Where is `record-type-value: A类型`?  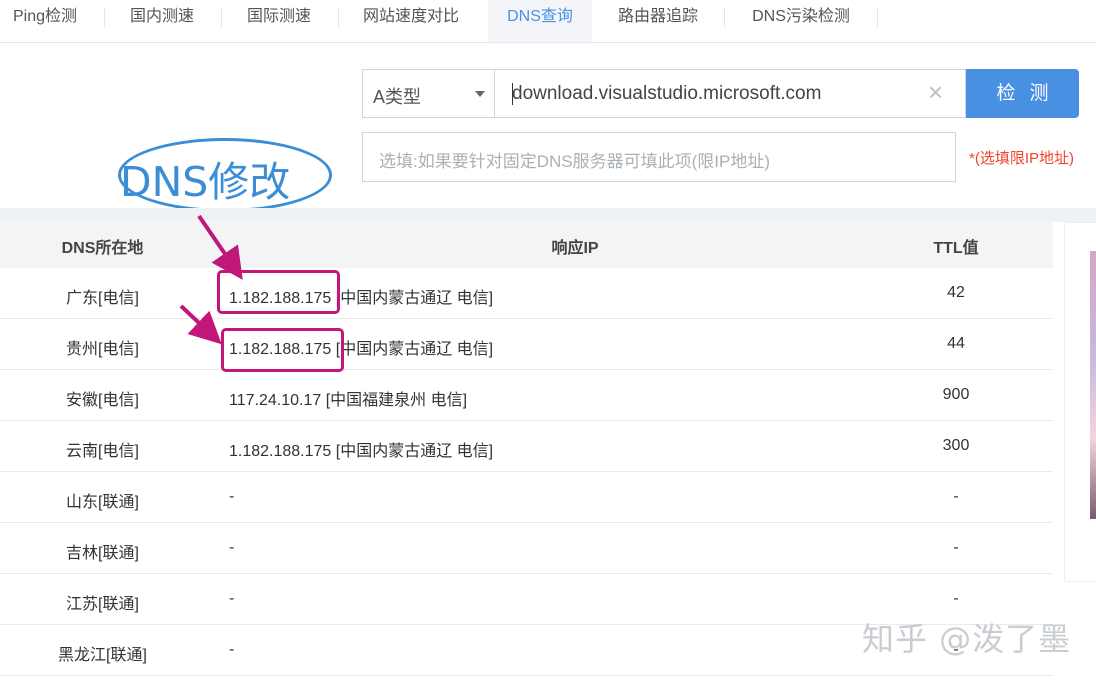
record-type-value: A类型 is located at coordinates (397, 97).